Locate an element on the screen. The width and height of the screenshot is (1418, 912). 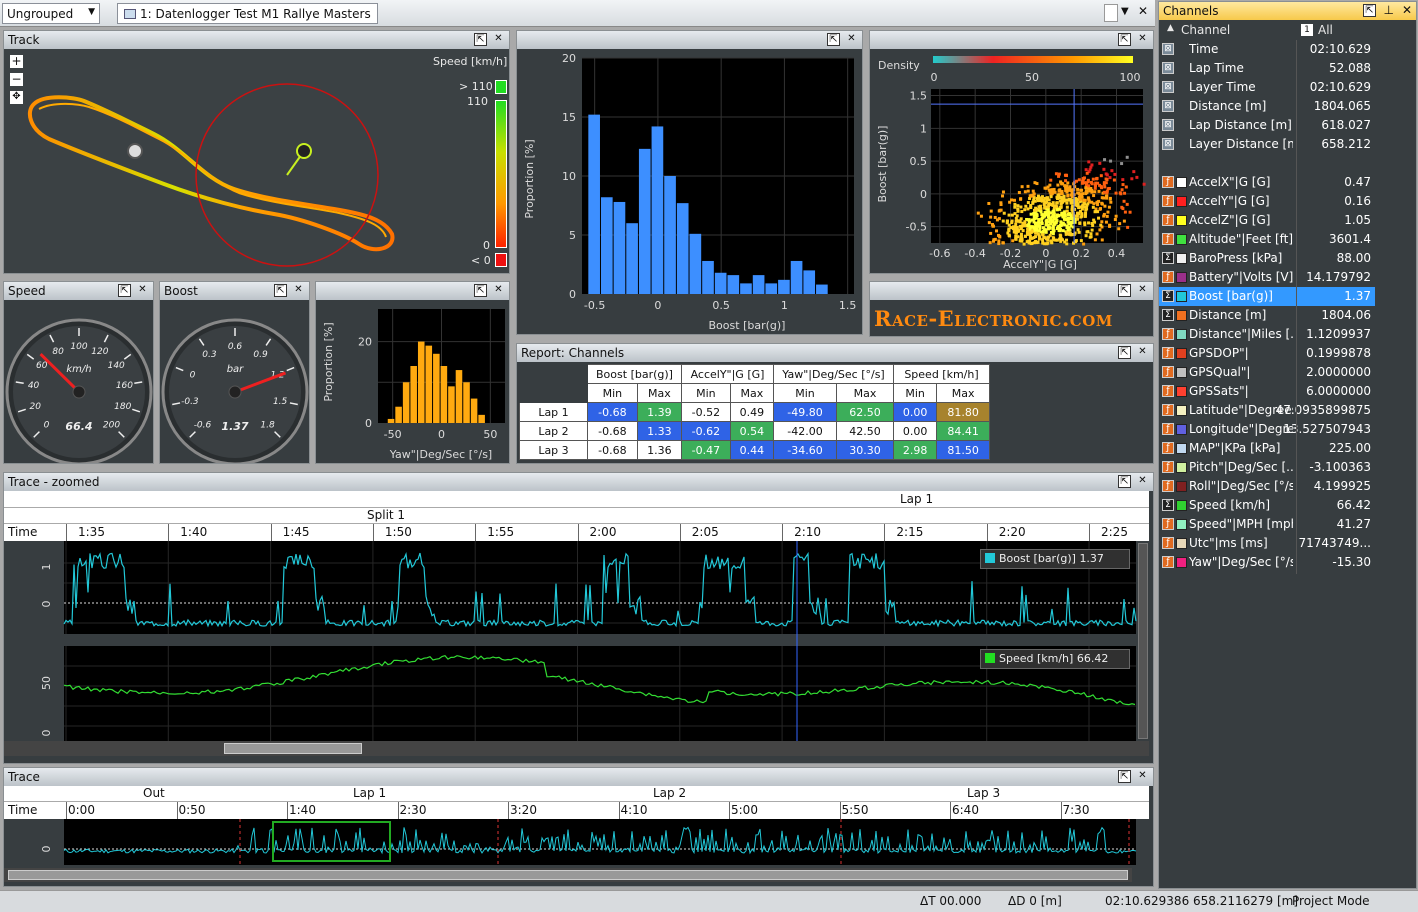
channel-row: ƒ GPSQual"| 2.0000000 is located at coordinates (1267, 372).